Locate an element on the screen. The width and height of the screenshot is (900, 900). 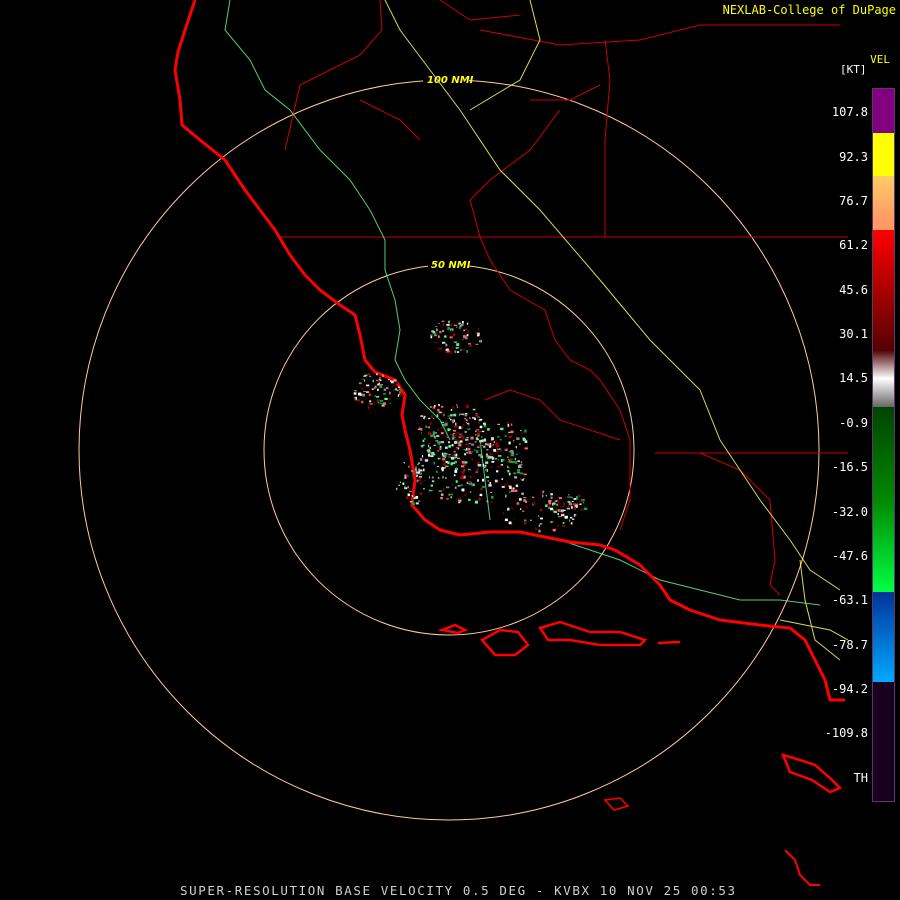
legend-tick: 76.7 is located at coordinates (853, 201).